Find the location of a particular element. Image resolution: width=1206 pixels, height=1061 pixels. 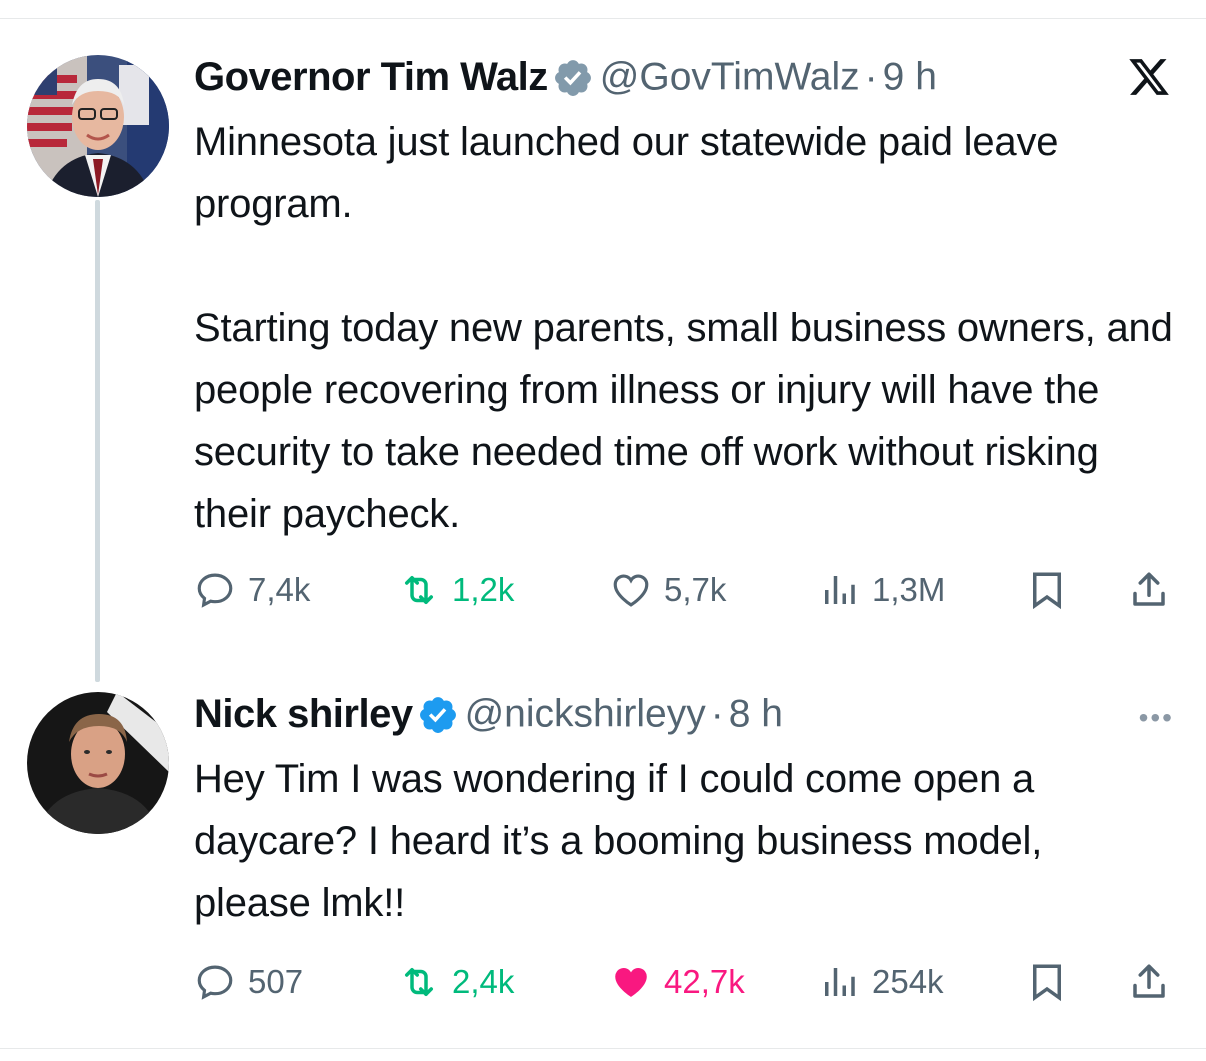

repost-button: 1,2k is located at coordinates (456, 590).